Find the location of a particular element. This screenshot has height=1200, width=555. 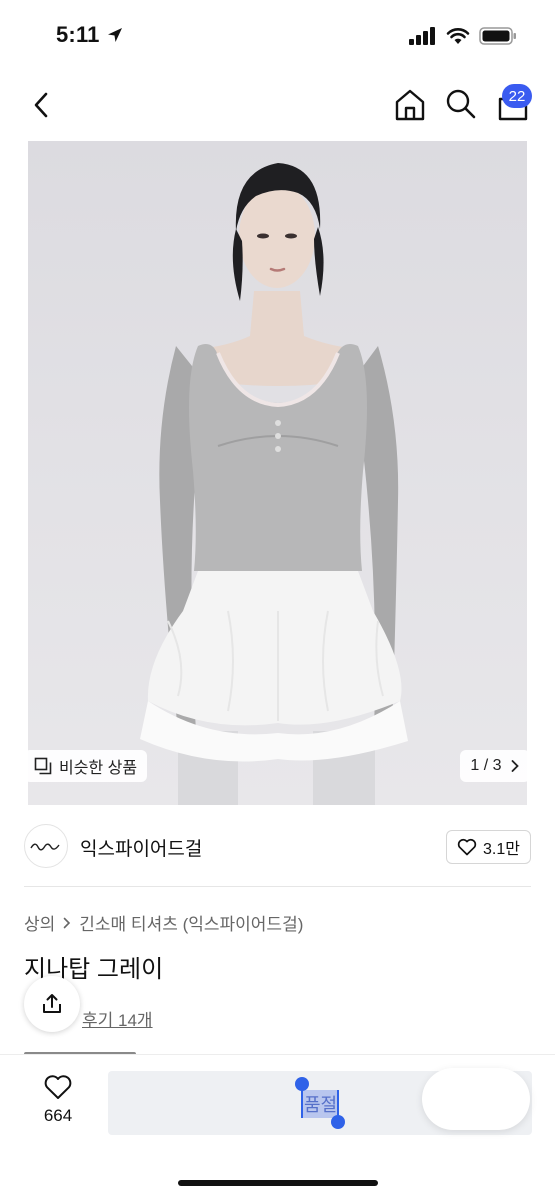

copy-squares-icon is located at coordinates (43, 766).